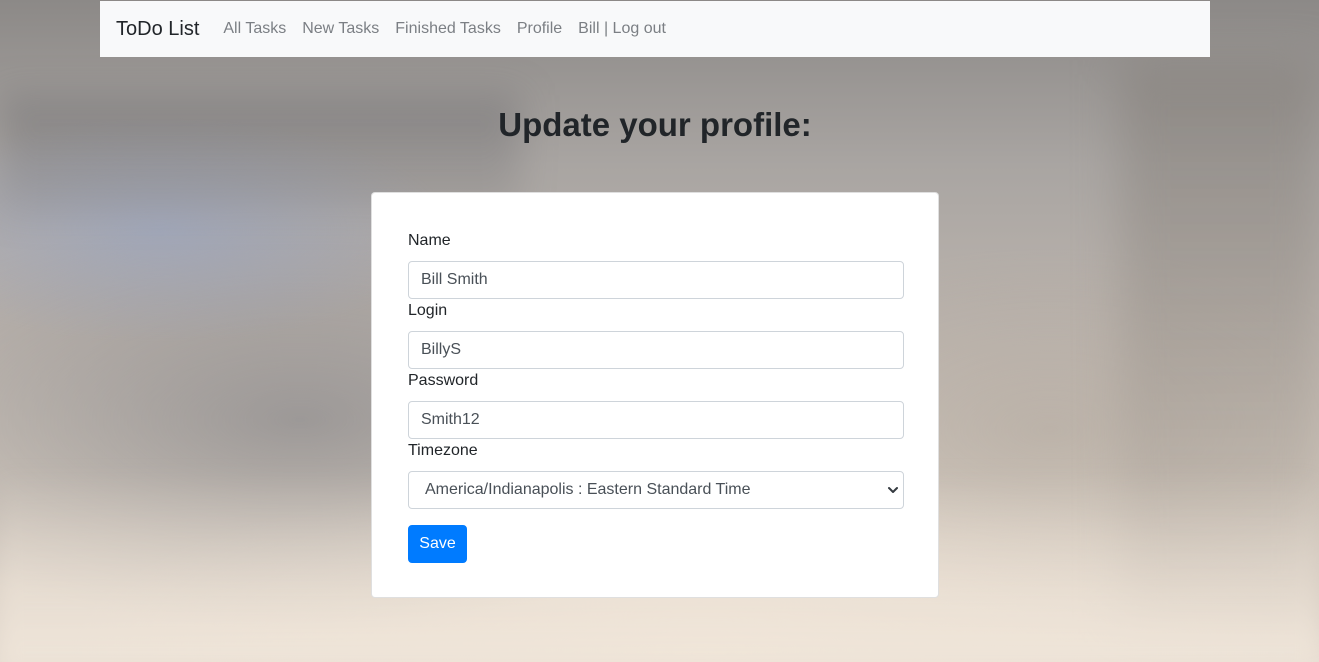  I want to click on nav-link-all-tasks: All Tasks, so click(254, 29).